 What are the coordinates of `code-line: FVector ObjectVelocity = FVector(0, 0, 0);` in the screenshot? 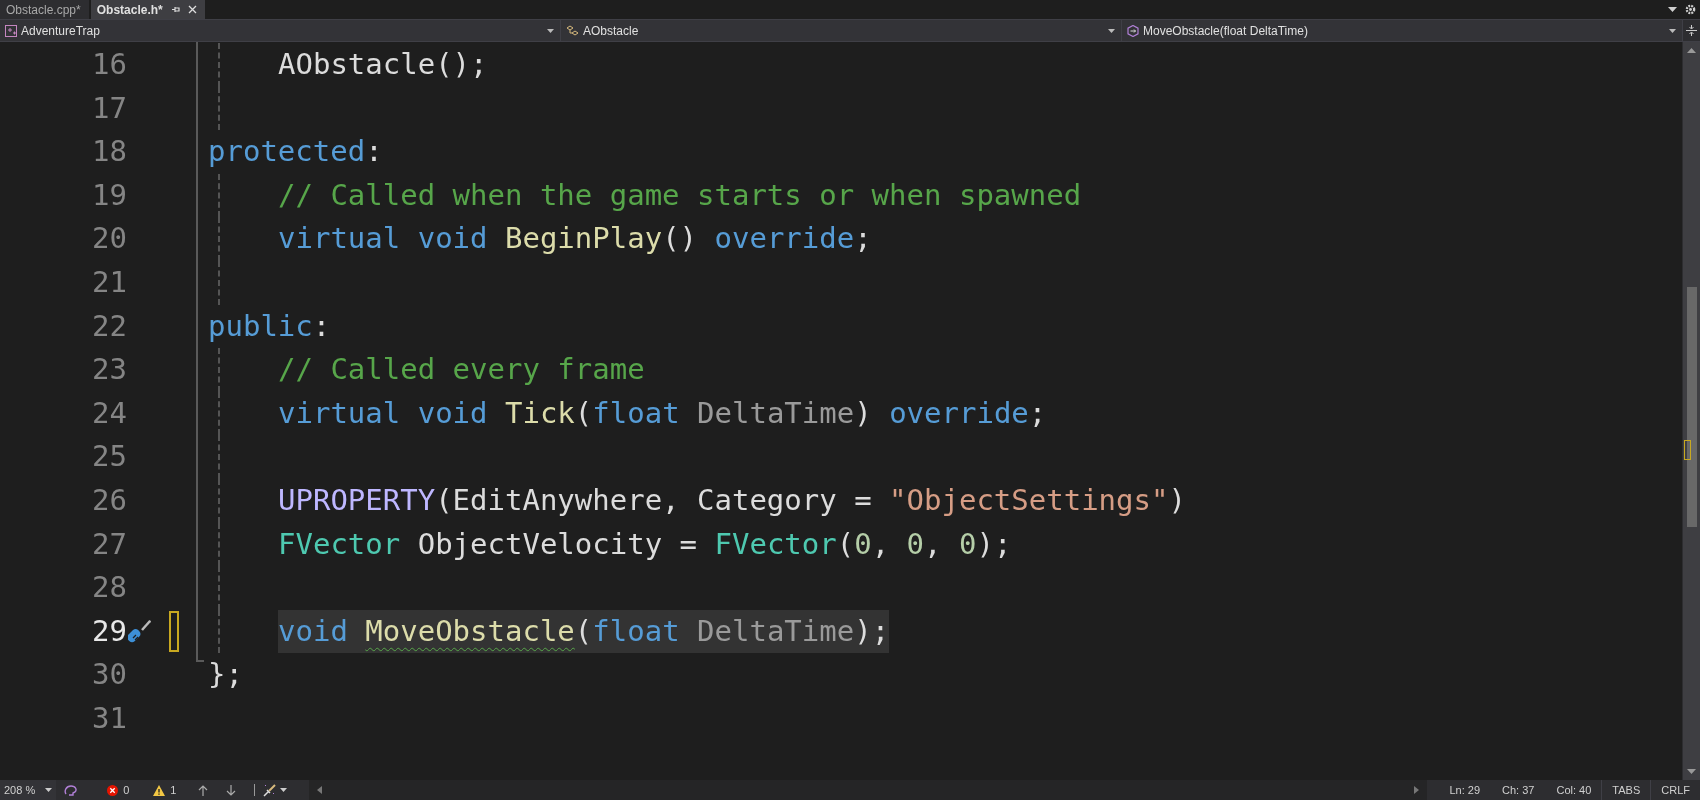 It's located at (645, 544).